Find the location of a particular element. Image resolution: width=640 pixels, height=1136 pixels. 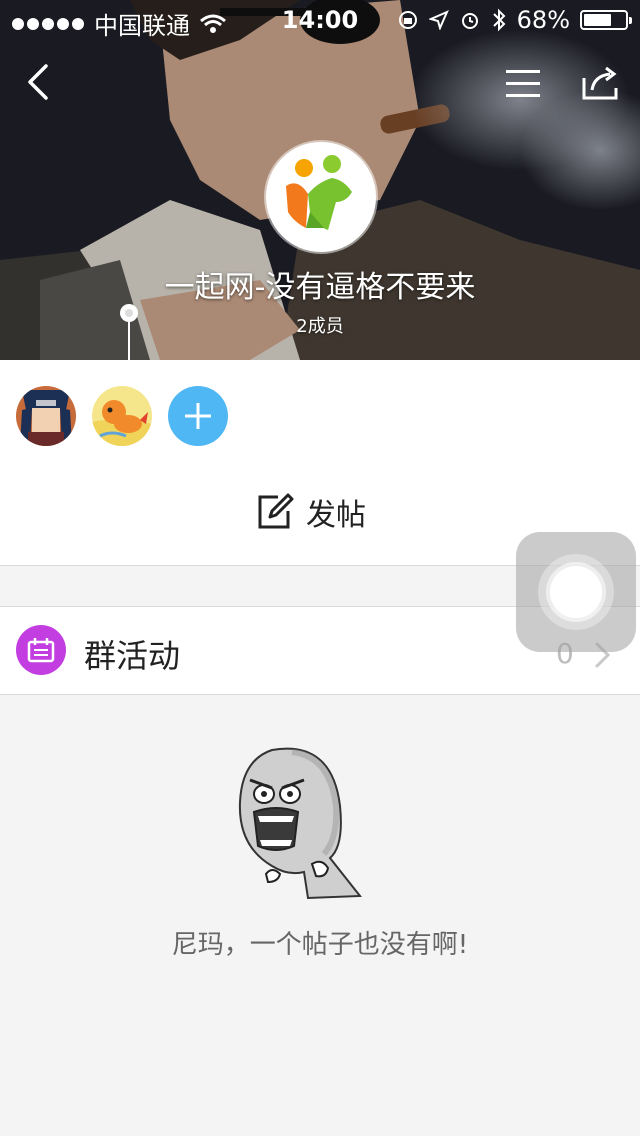

group-avatar is located at coordinates (321, 197).